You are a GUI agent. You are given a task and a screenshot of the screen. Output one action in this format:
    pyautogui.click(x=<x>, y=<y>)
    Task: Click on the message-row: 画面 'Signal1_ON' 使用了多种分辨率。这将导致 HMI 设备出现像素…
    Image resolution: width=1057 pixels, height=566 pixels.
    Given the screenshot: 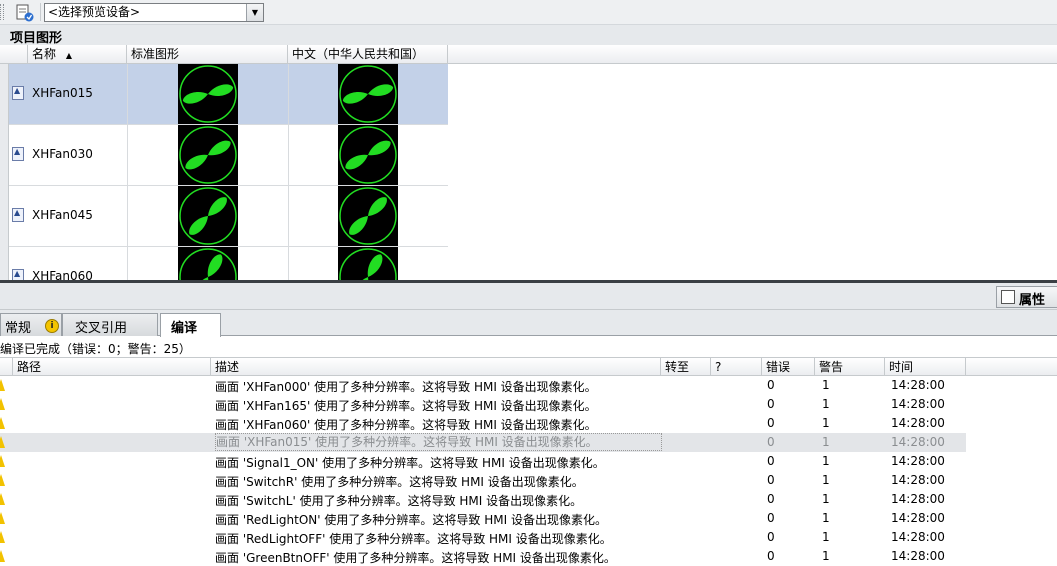 What is the action you would take?
    pyautogui.click(x=483, y=461)
    